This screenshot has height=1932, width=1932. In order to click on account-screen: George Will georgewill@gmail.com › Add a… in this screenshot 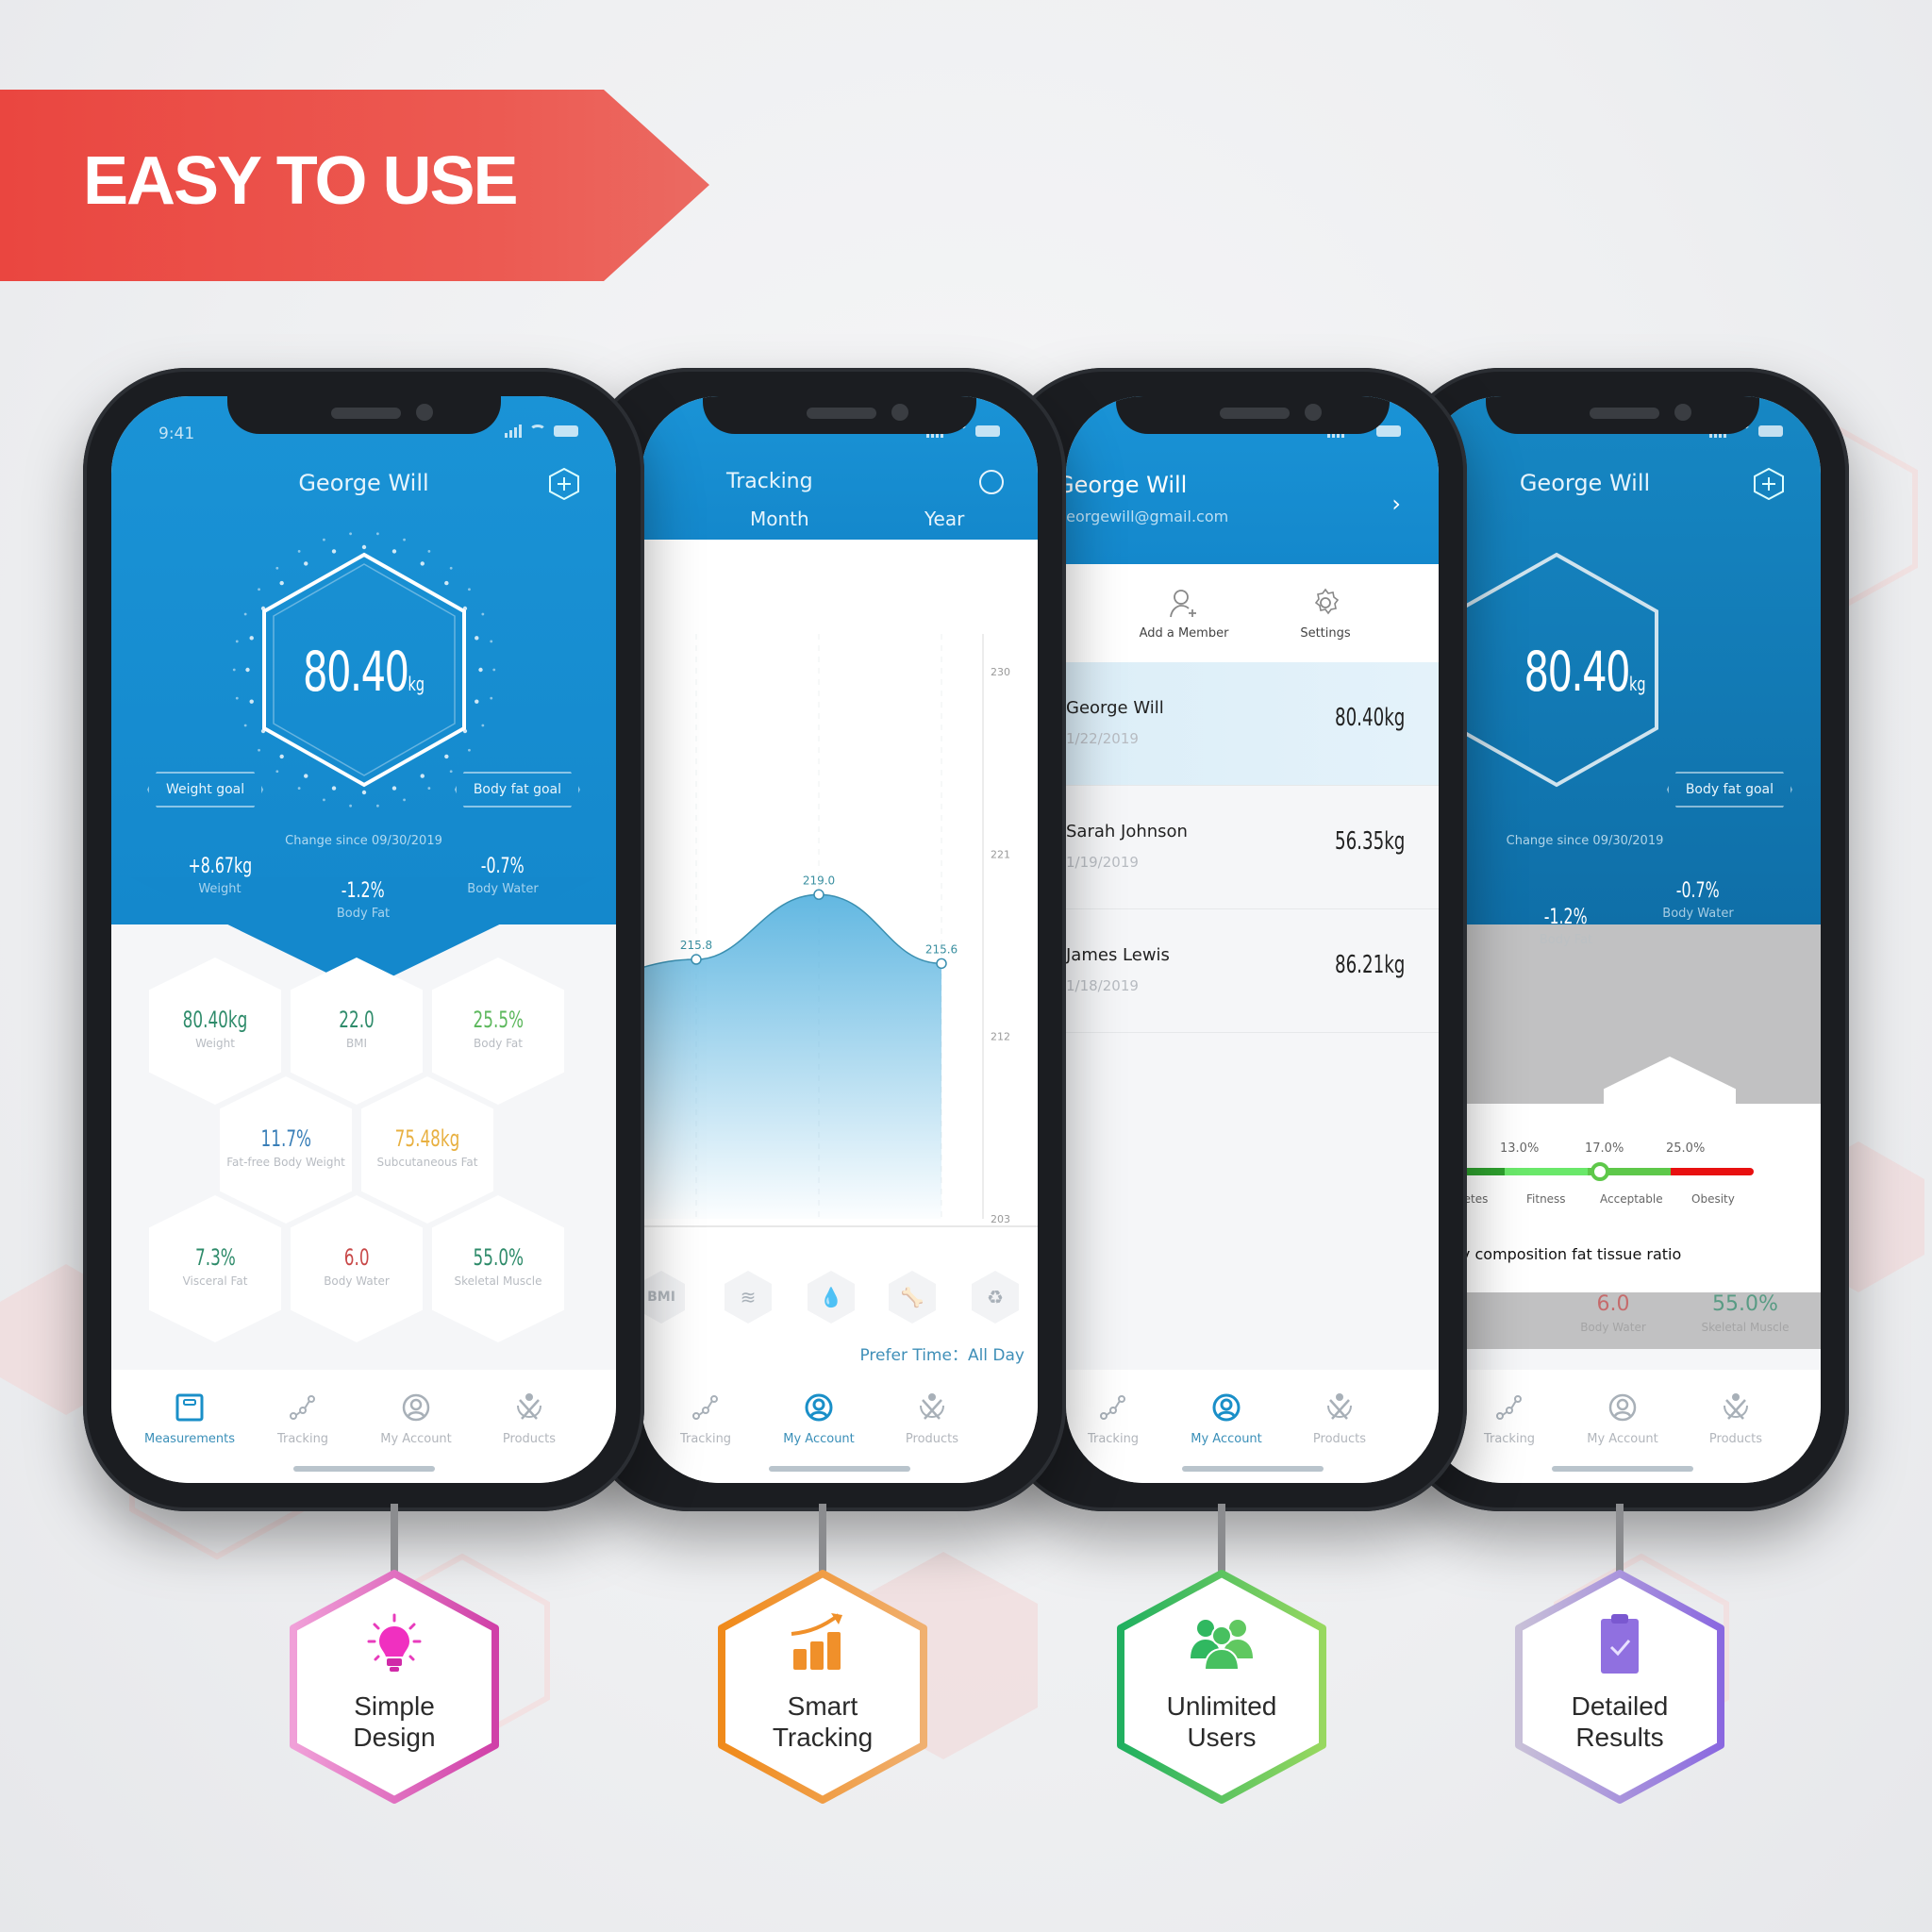, I will do `click(1253, 940)`.